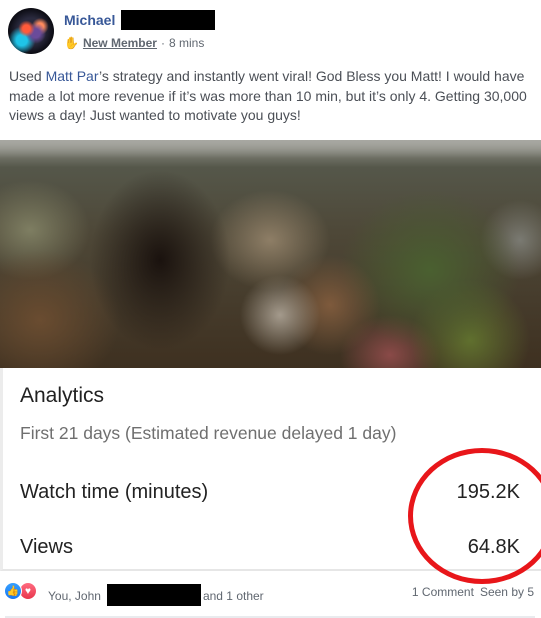  I want to click on post-meta: ✋ New Member · 8 mins, so click(134, 43).